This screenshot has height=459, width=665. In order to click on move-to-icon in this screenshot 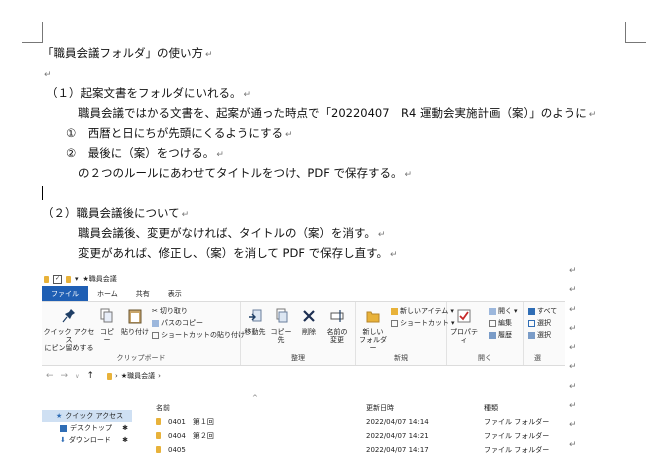, I will do `click(255, 315)`.